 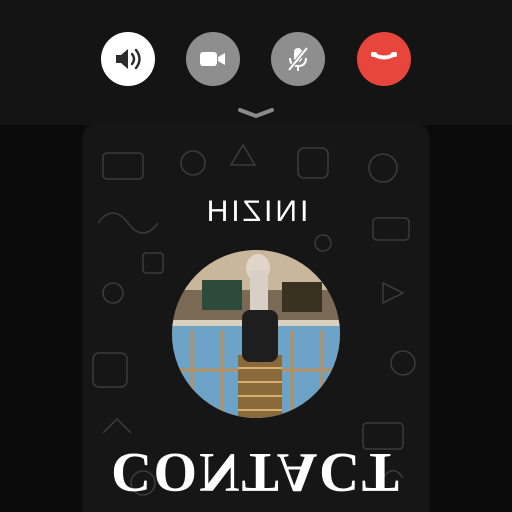 I want to click on profile-photo, so click(x=256, y=334).